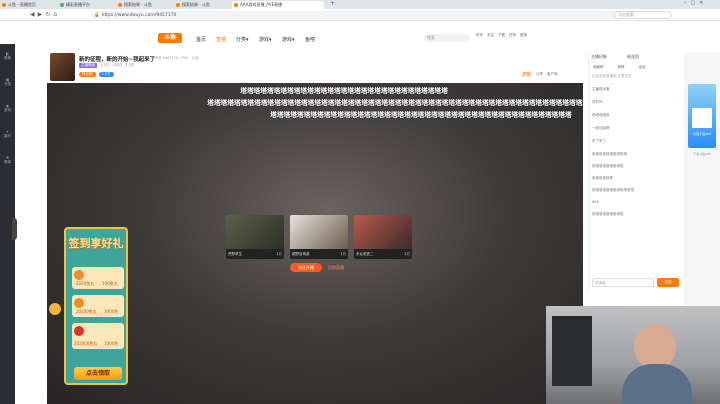 The height and width of the screenshot is (404, 720). I want to click on login-icon: 登录, so click(523, 35).